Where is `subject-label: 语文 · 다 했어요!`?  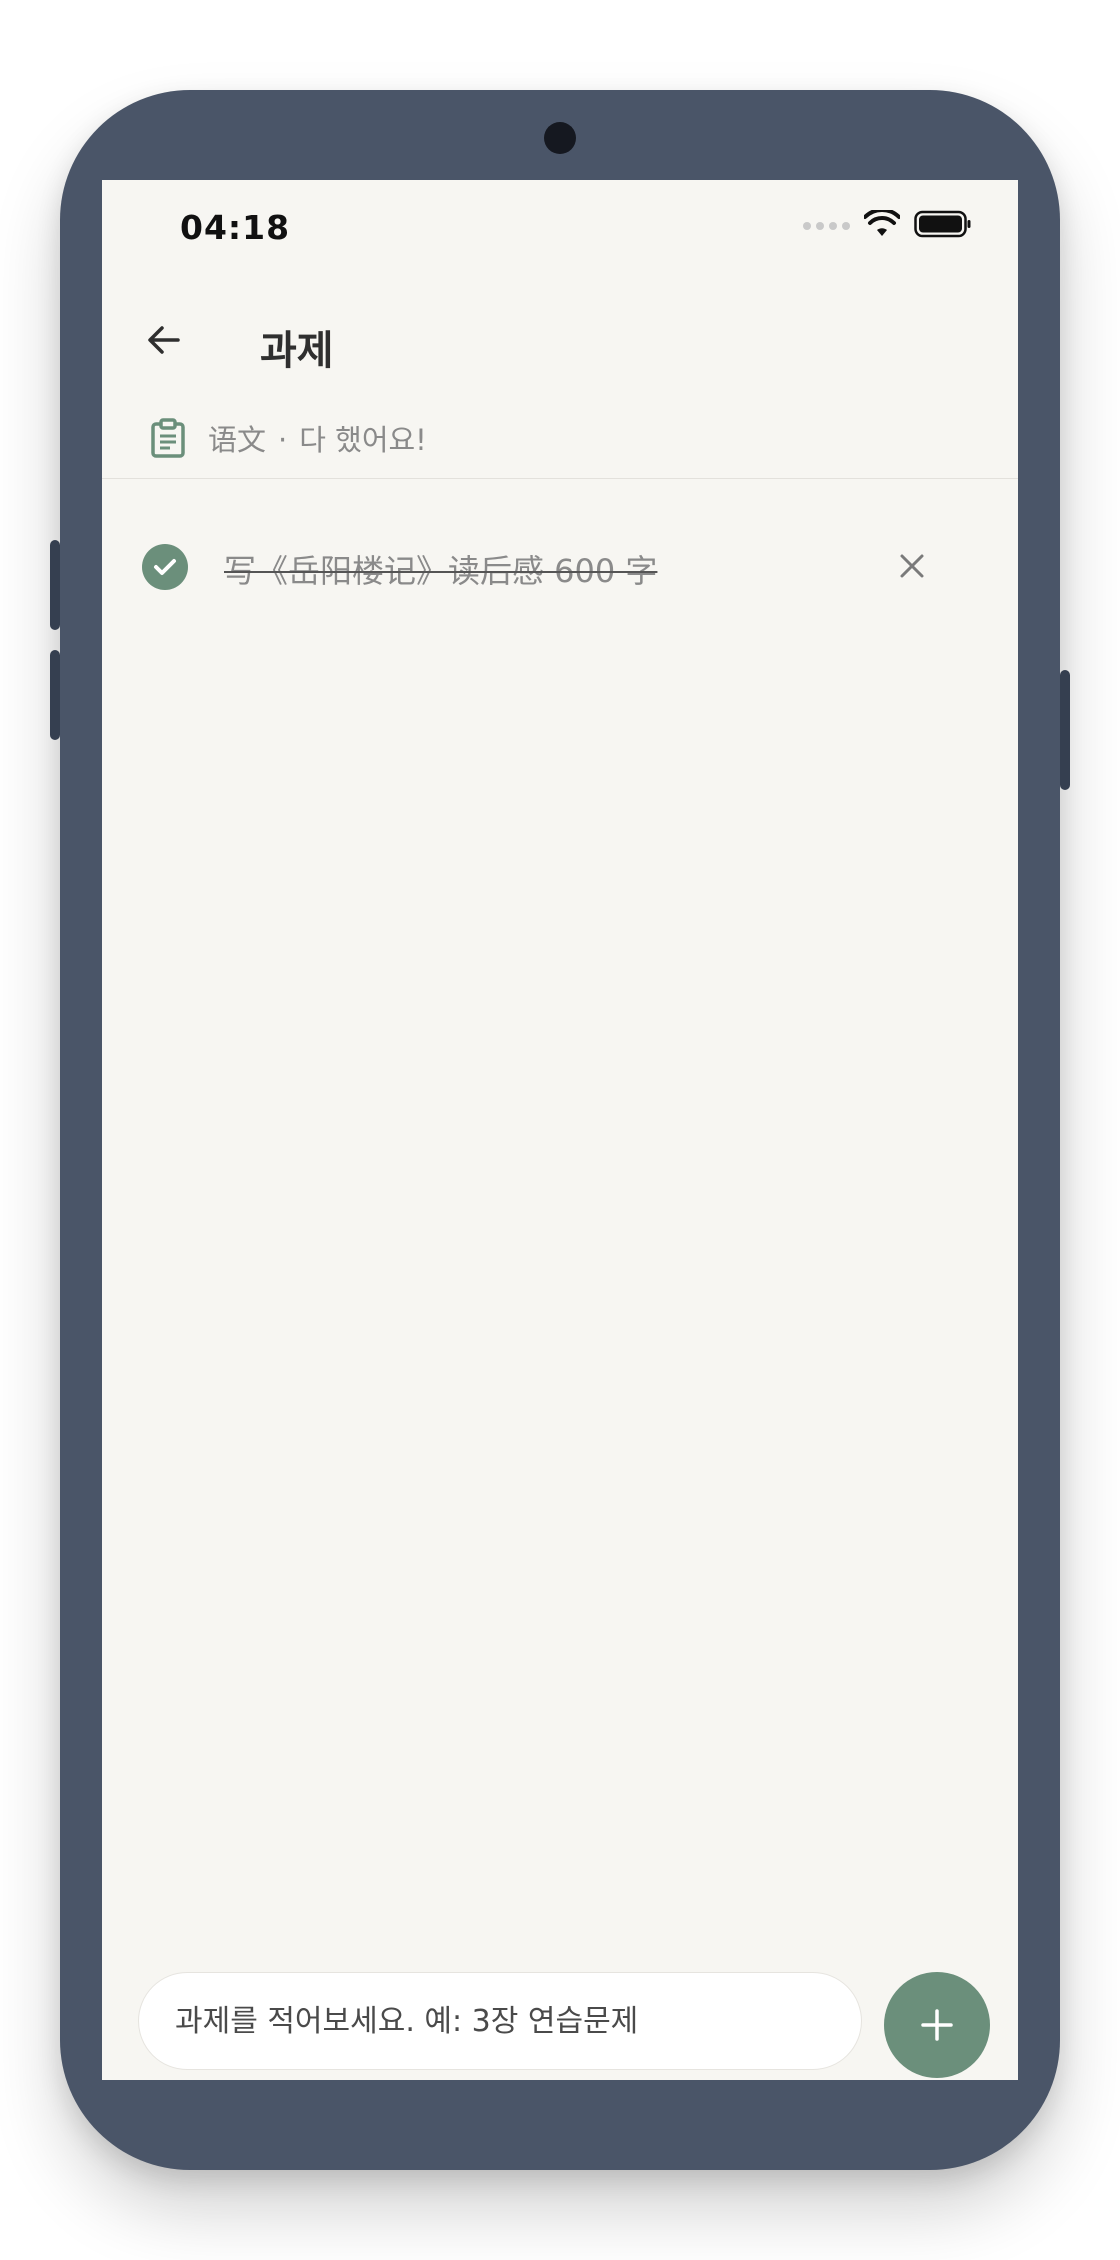 subject-label: 语文 · 다 했어요! is located at coordinates (317, 438).